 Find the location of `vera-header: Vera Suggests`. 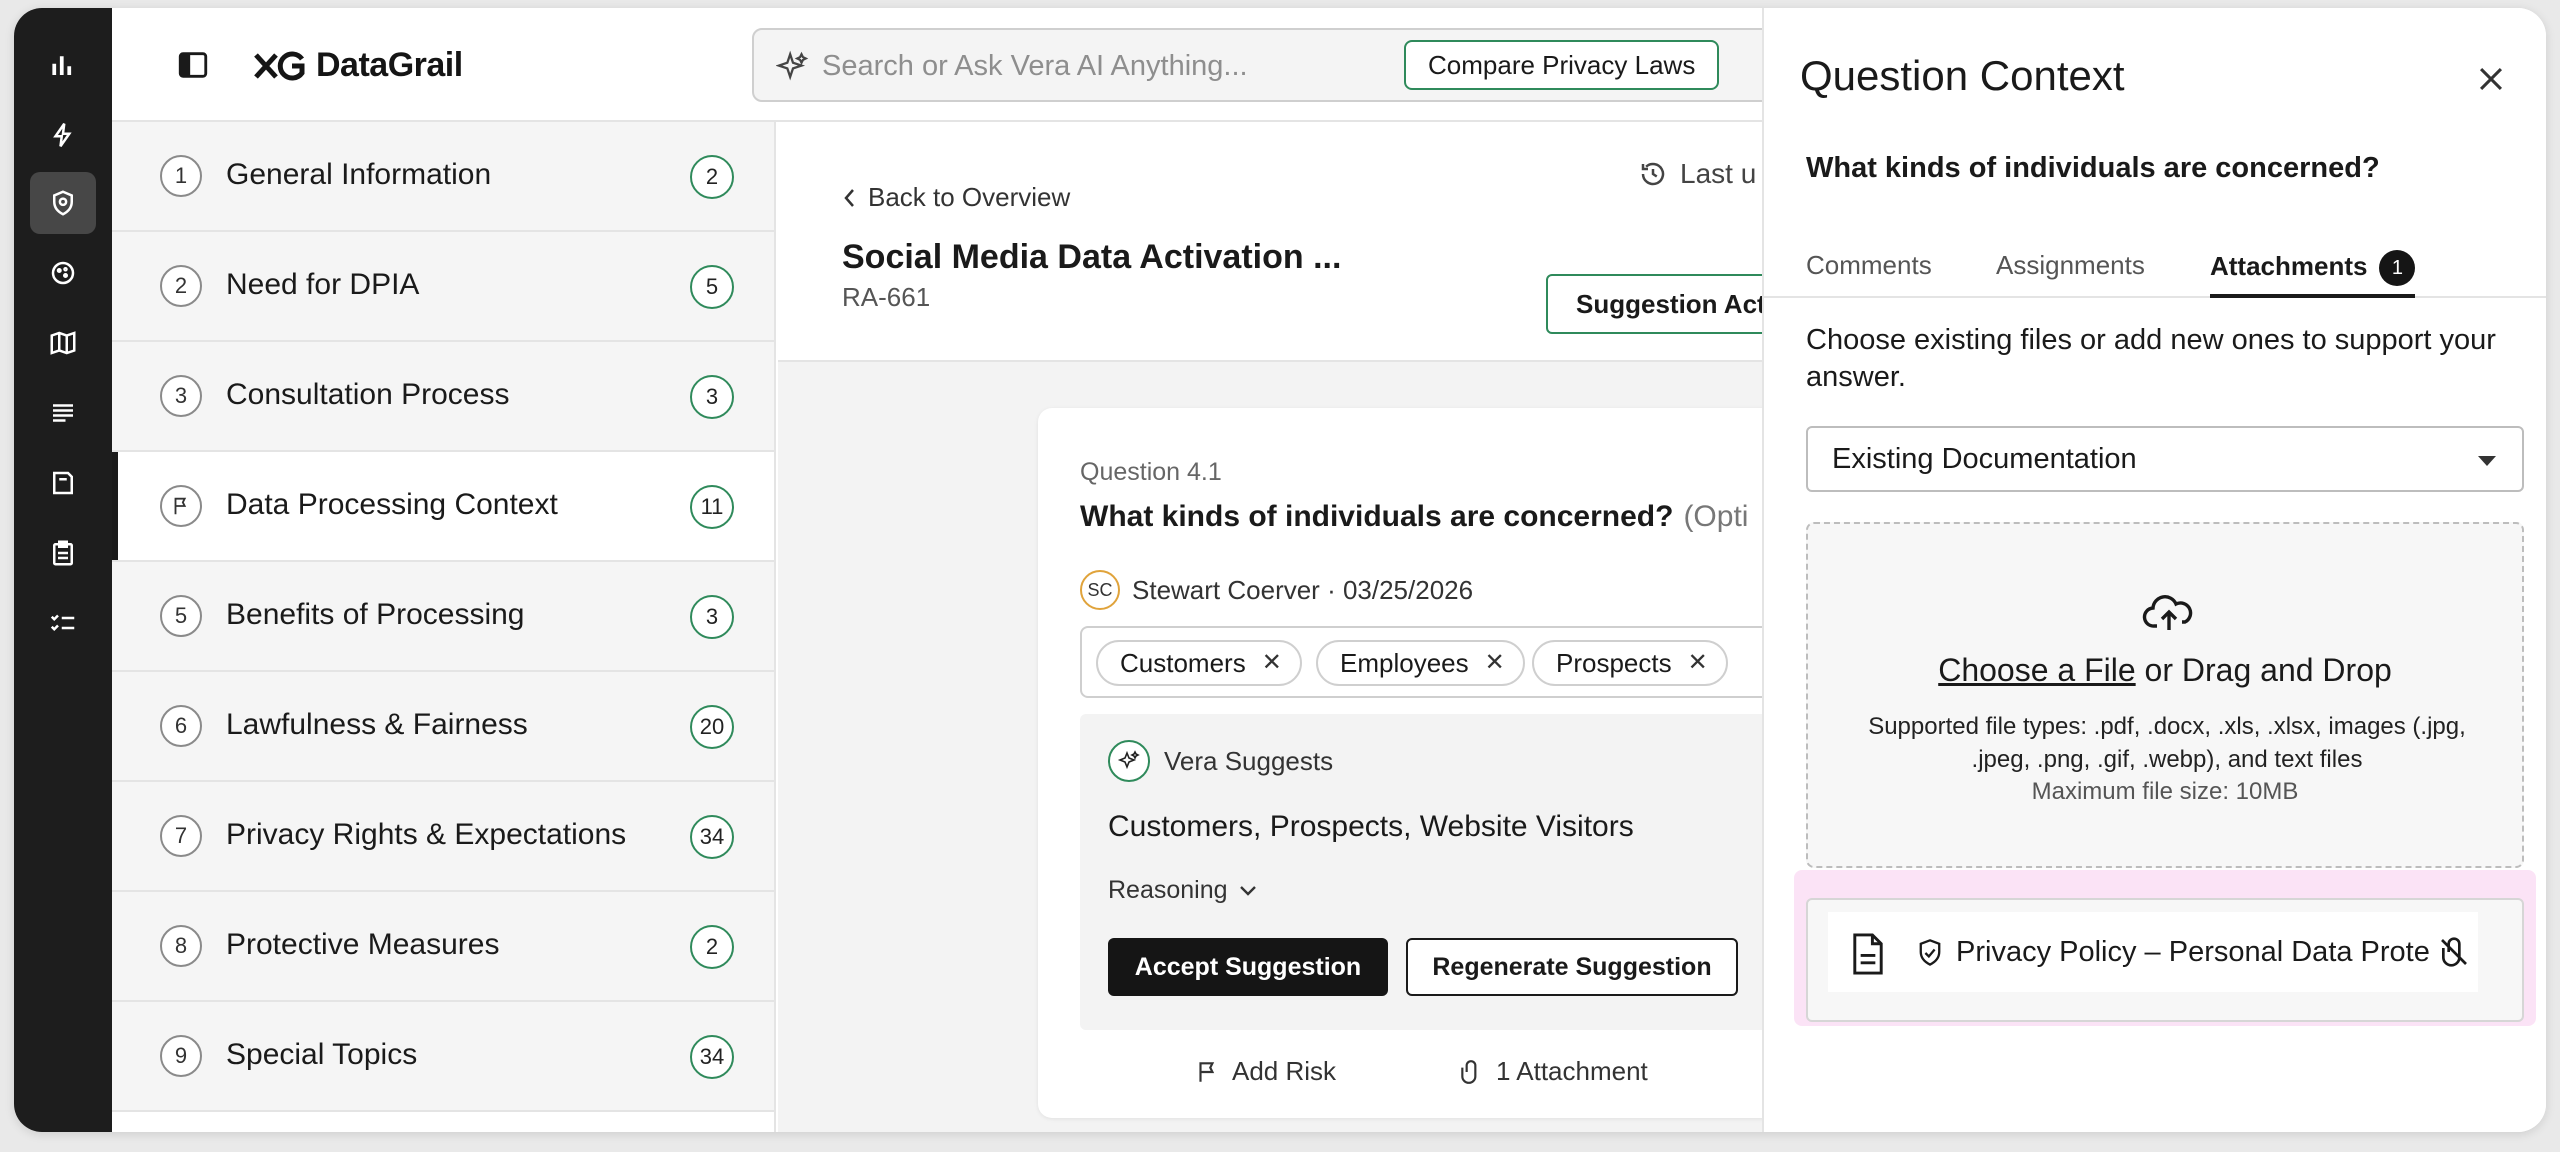

vera-header: Vera Suggests is located at coordinates (1220, 761).